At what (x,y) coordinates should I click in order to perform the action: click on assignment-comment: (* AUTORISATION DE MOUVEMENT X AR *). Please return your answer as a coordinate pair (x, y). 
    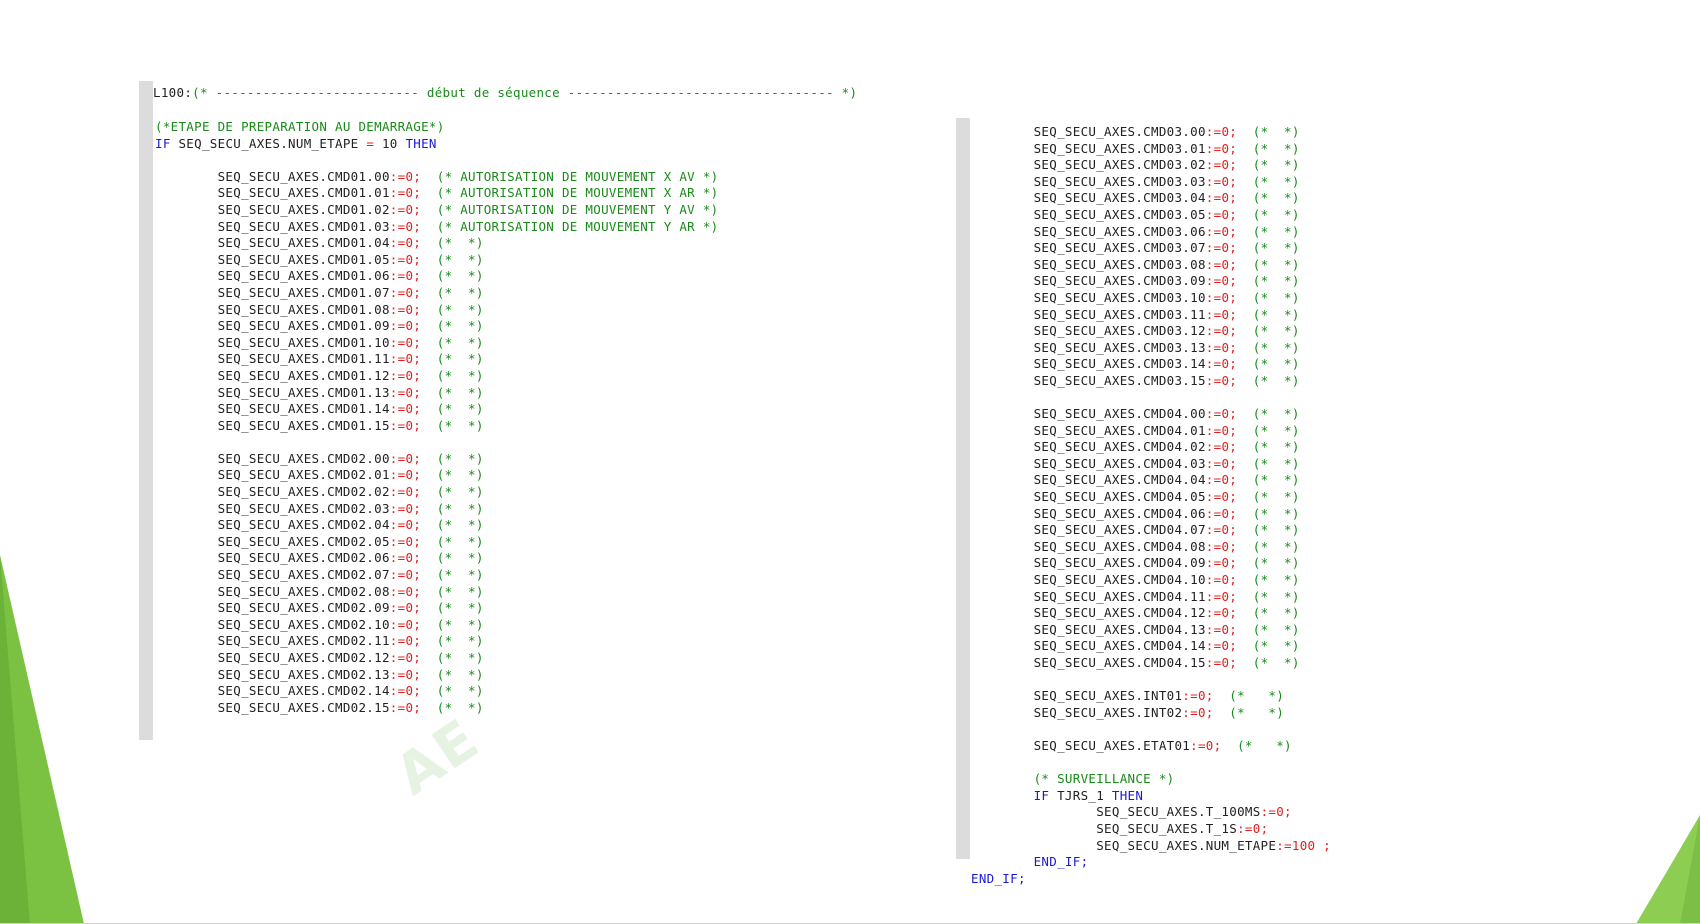
    Looking at the image, I should click on (577, 193).